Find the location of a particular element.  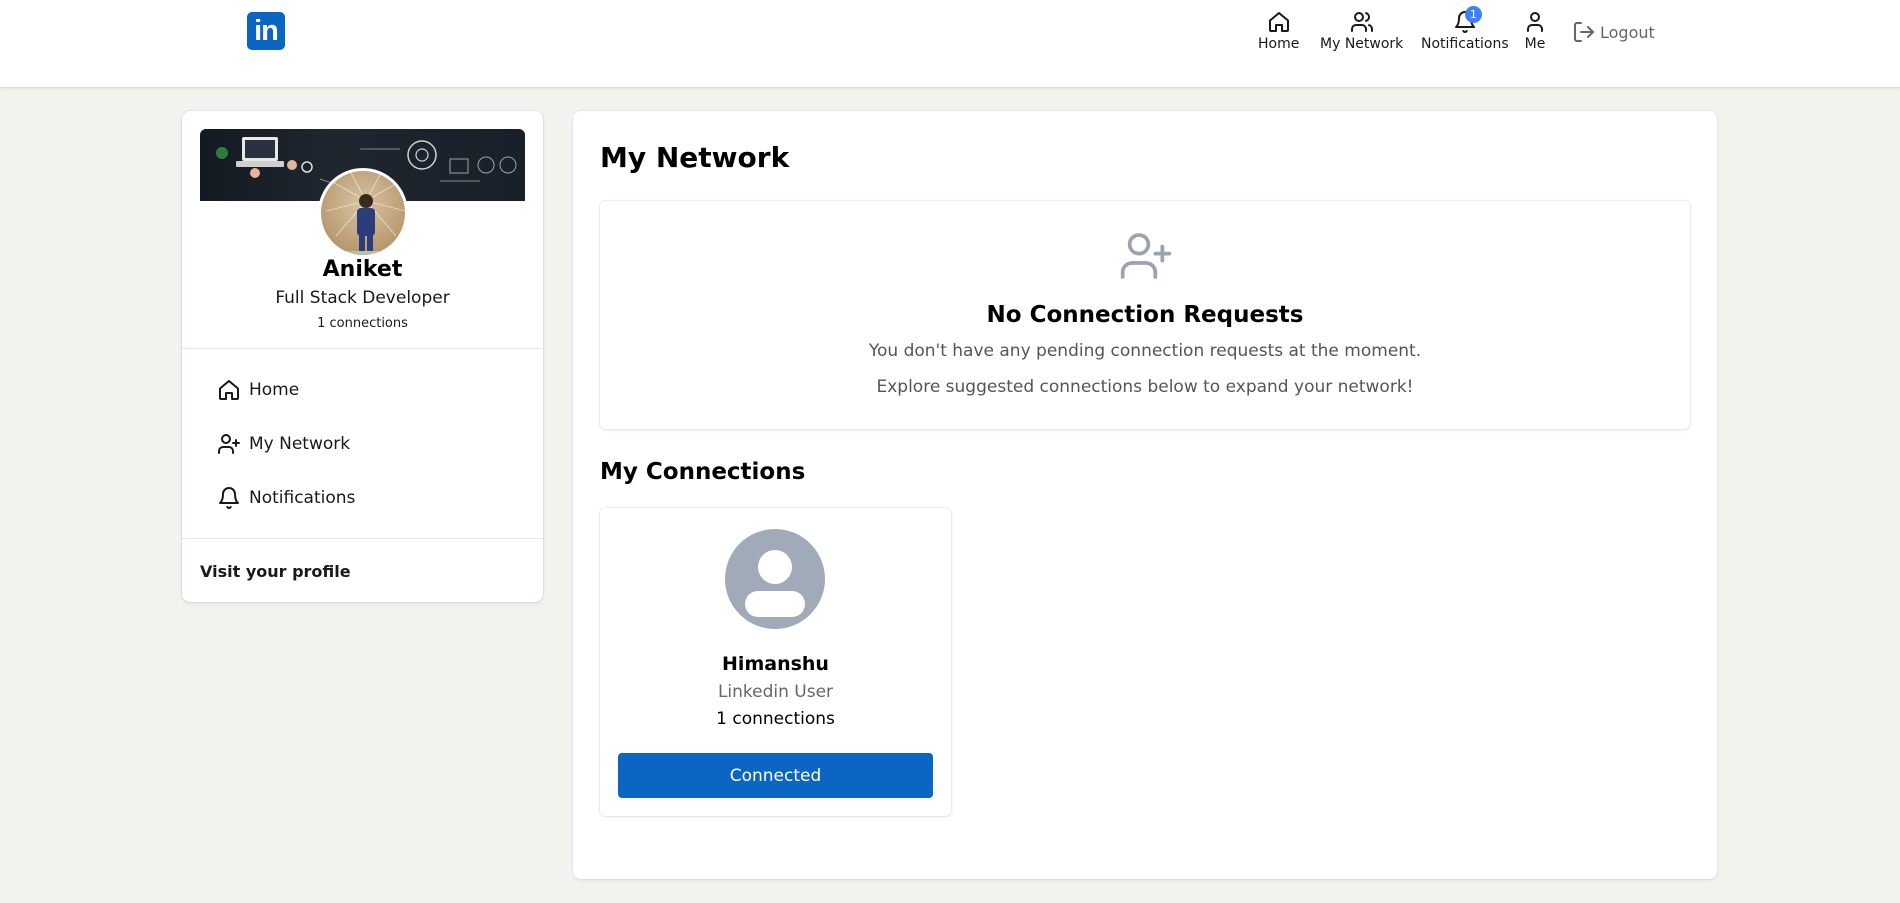

sidebar-item-notifications: Notifications is located at coordinates (286, 498).